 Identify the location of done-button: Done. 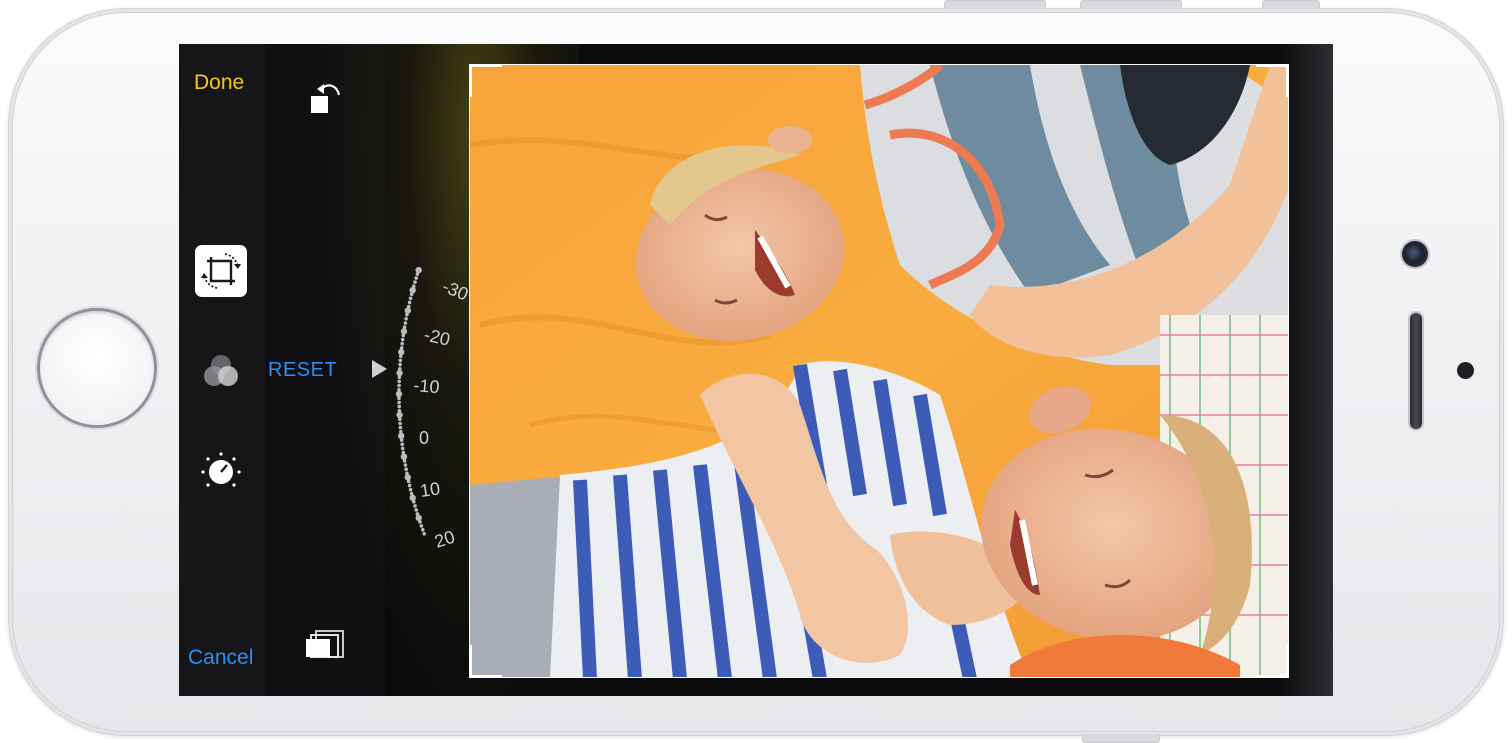
(219, 83).